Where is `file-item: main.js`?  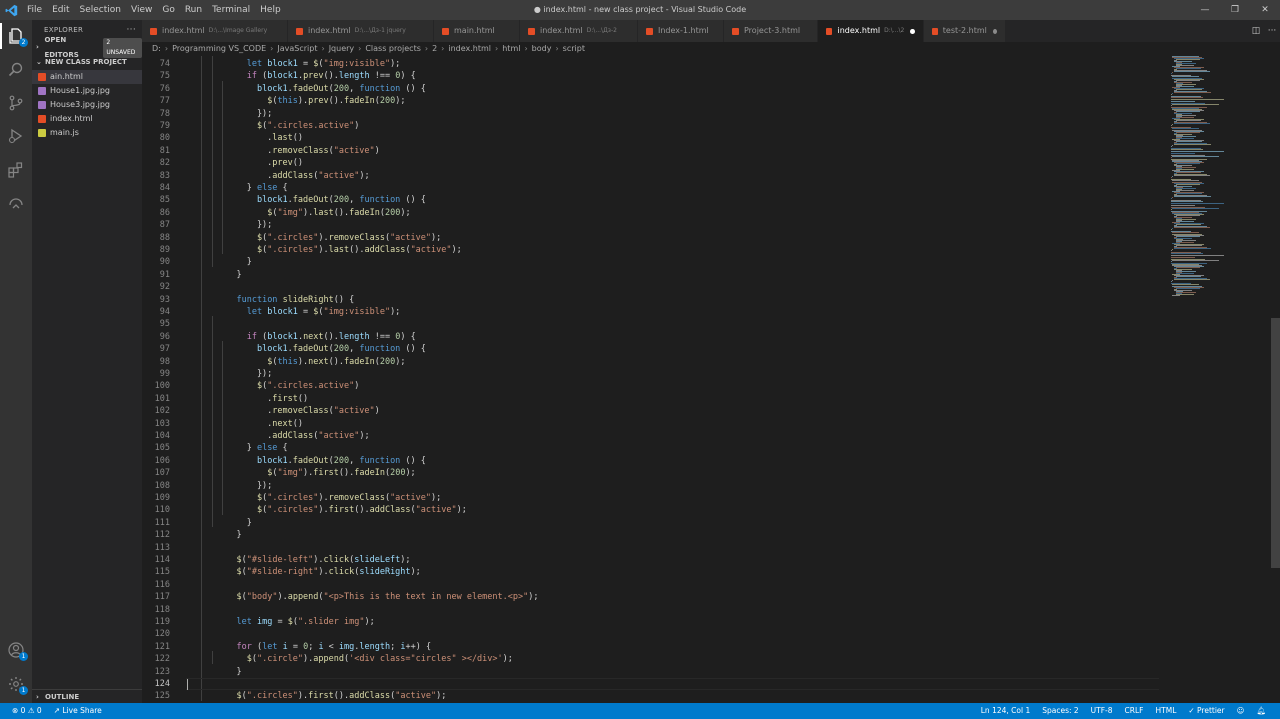
file-item: main.js is located at coordinates (87, 133).